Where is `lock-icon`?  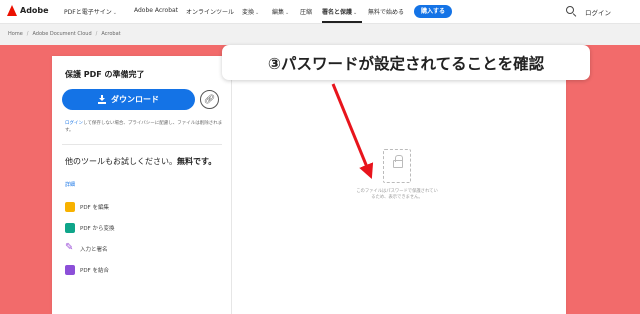 lock-icon is located at coordinates (398, 161).